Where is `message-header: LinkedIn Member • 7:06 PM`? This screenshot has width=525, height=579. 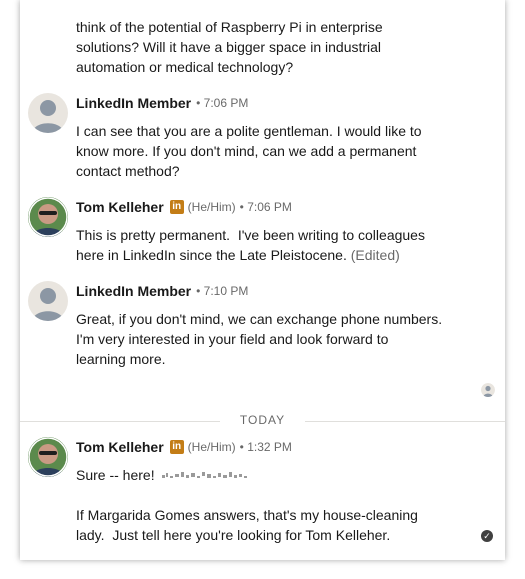
message-header: LinkedIn Member • 7:06 PM is located at coordinates (162, 103).